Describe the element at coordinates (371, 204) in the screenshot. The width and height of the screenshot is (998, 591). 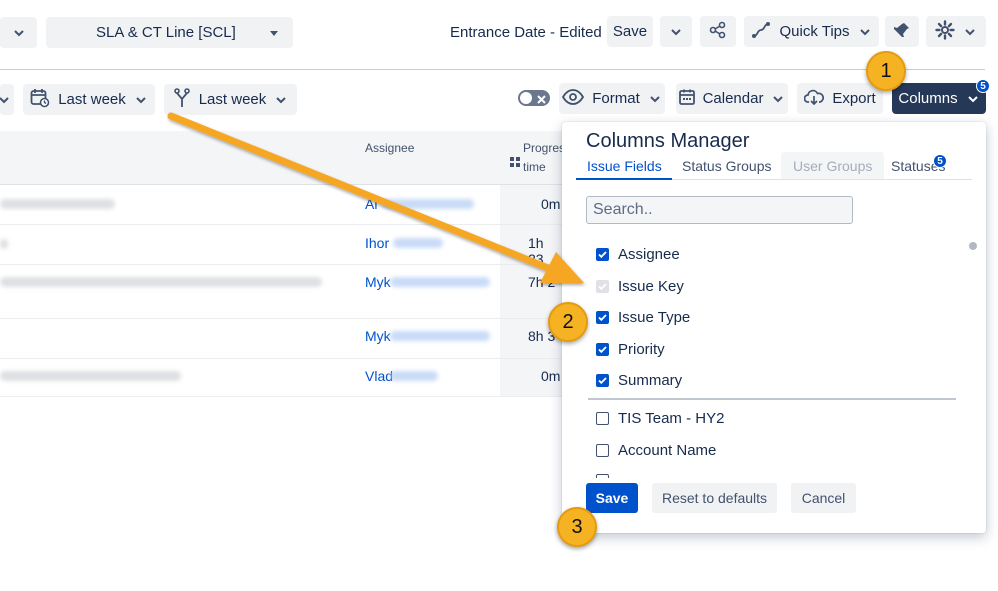
I see `assignee-link: Al` at that location.